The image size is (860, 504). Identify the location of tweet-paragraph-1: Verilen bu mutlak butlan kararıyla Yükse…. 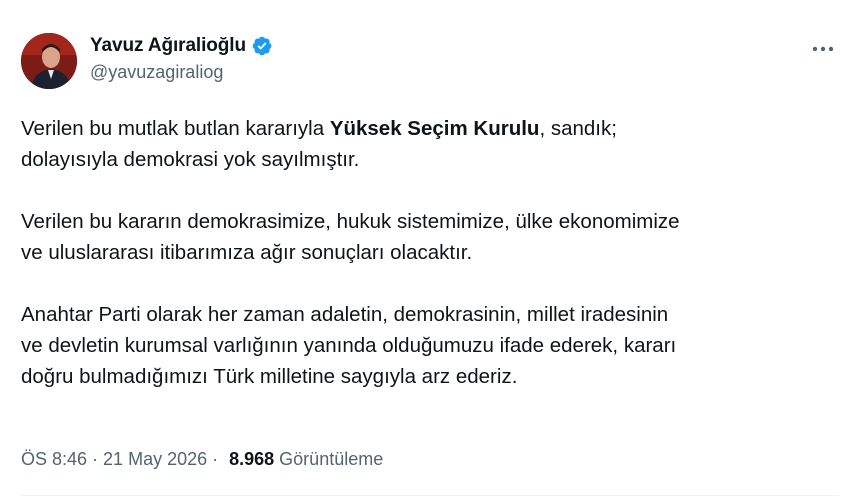
(431, 144).